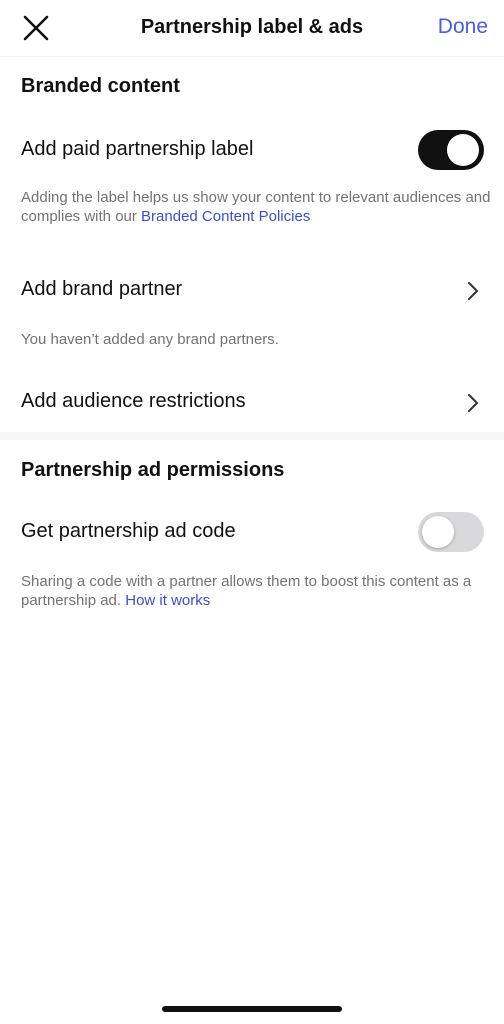  I want to click on partnership-ad-code-toggle, so click(451, 532).